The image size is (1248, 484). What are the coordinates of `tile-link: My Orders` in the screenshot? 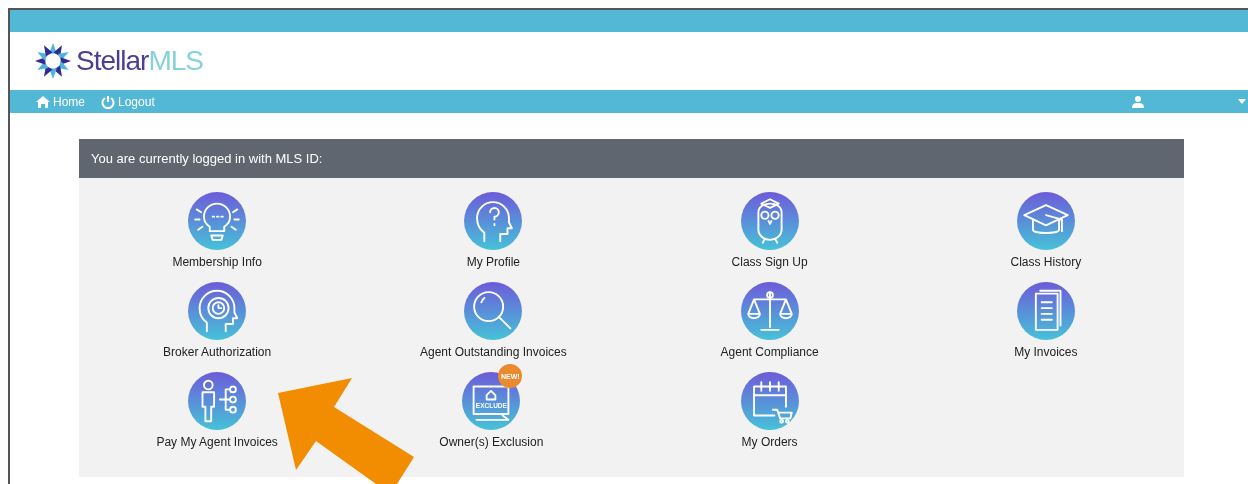 It's located at (769, 410).